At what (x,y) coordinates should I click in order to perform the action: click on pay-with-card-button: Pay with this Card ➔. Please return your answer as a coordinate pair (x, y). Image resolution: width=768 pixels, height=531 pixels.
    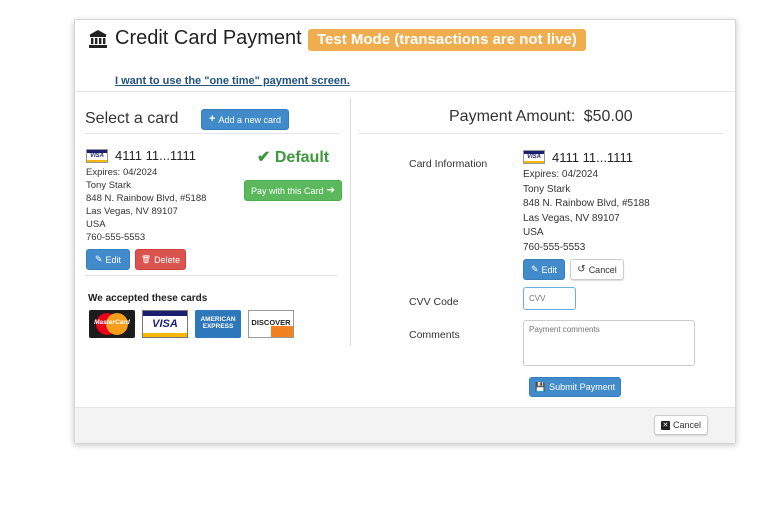
    Looking at the image, I should click on (293, 190).